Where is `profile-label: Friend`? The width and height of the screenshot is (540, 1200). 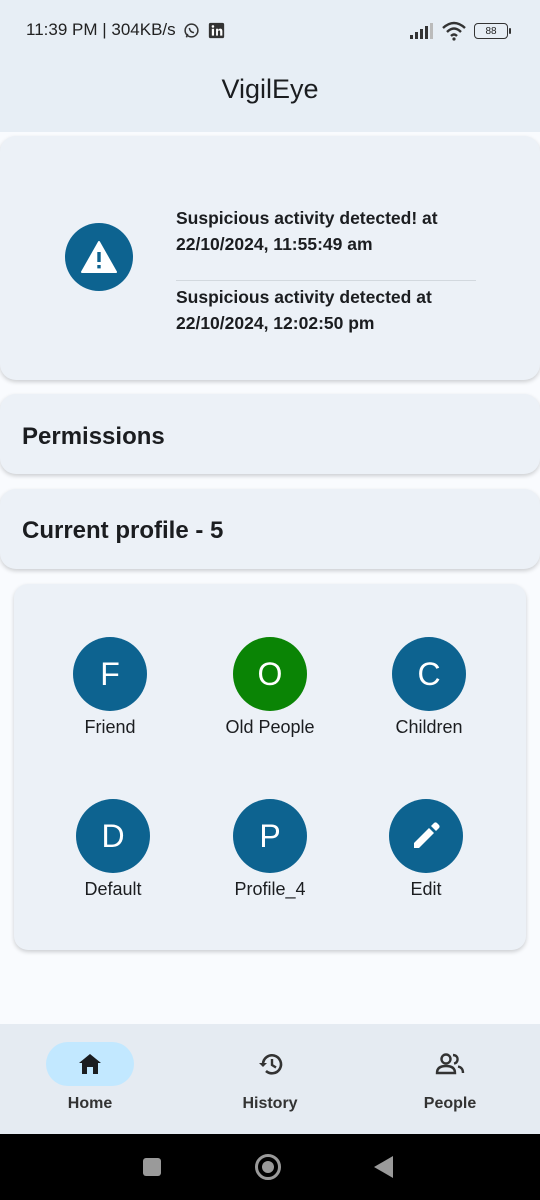 profile-label: Friend is located at coordinates (110, 727).